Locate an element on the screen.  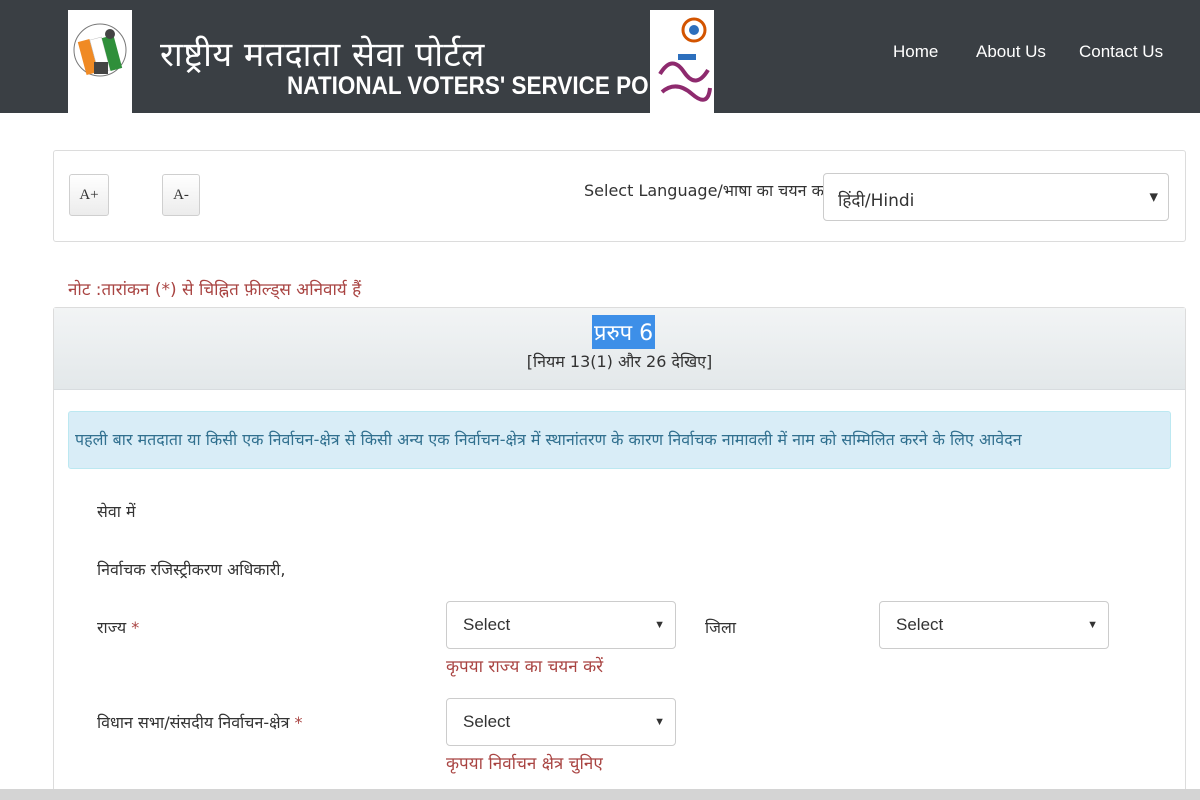
addressee-line-2: निर्वाचक रजिस्ट्रीकरण अधिकारी, is located at coordinates (191, 569).